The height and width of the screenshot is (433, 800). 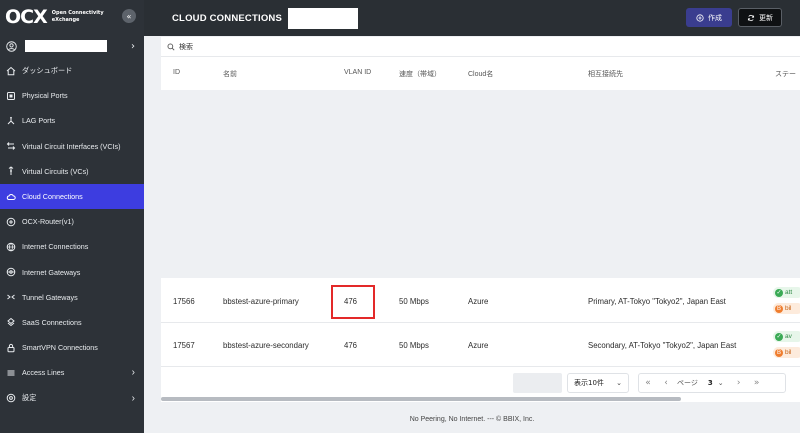 I want to click on sidebar-item-label: Tunnel Gateways, so click(x=50, y=297).